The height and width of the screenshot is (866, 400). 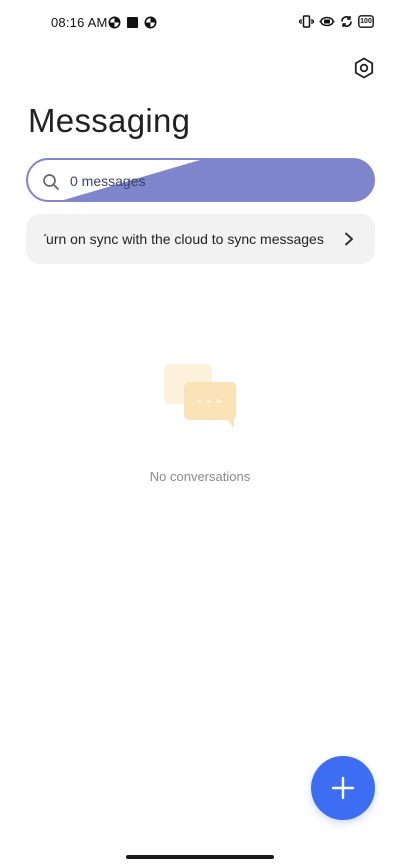 What do you see at coordinates (200, 396) in the screenshot?
I see `chat-bubbles-icon` at bounding box center [200, 396].